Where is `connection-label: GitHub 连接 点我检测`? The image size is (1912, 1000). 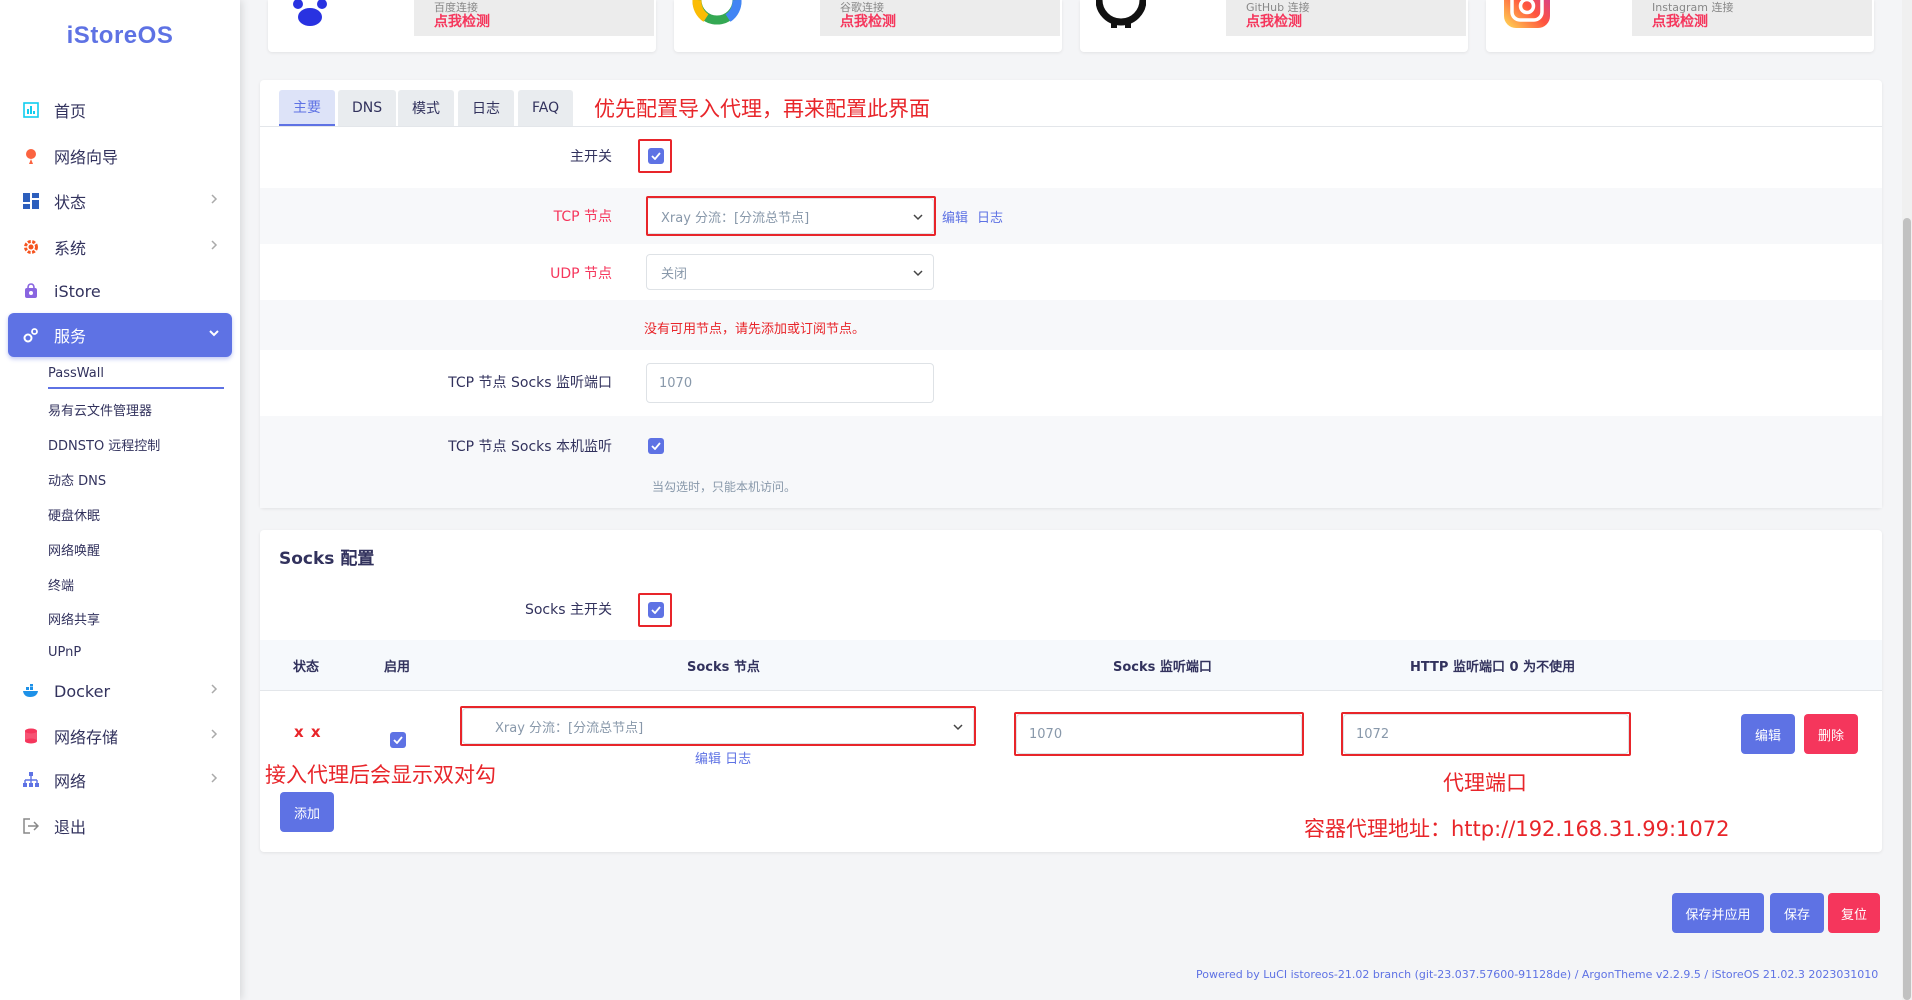 connection-label: GitHub 连接 点我检测 is located at coordinates (1346, 18).